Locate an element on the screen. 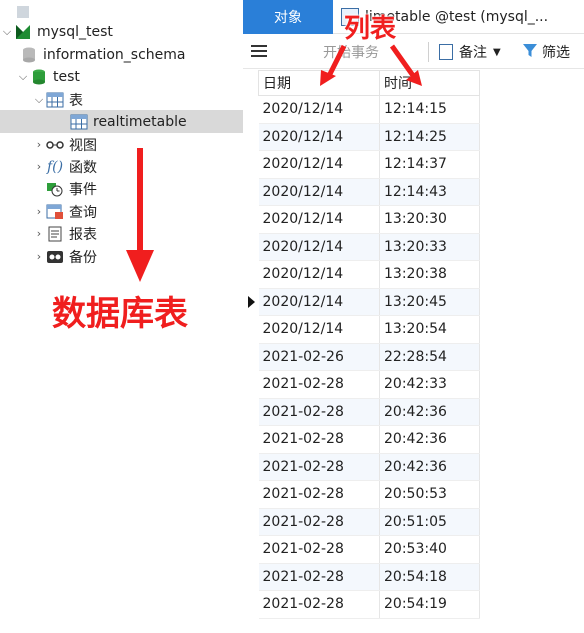 This screenshot has height=633, width=584. annotation-database-table-label: 数据库表 is located at coordinates (120, 314).